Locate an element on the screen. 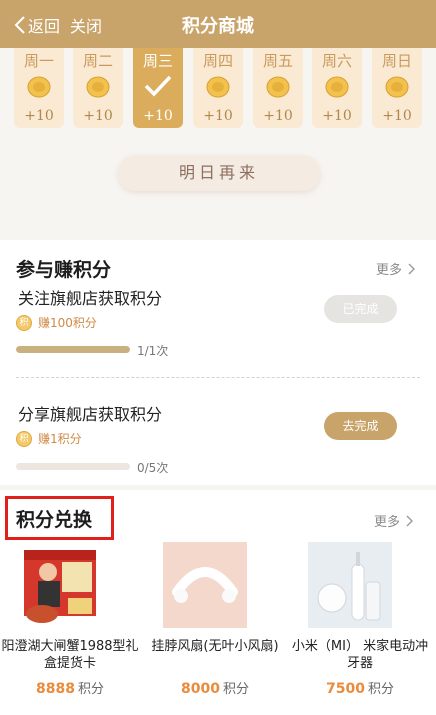  day-label: 周一 is located at coordinates (38, 61).